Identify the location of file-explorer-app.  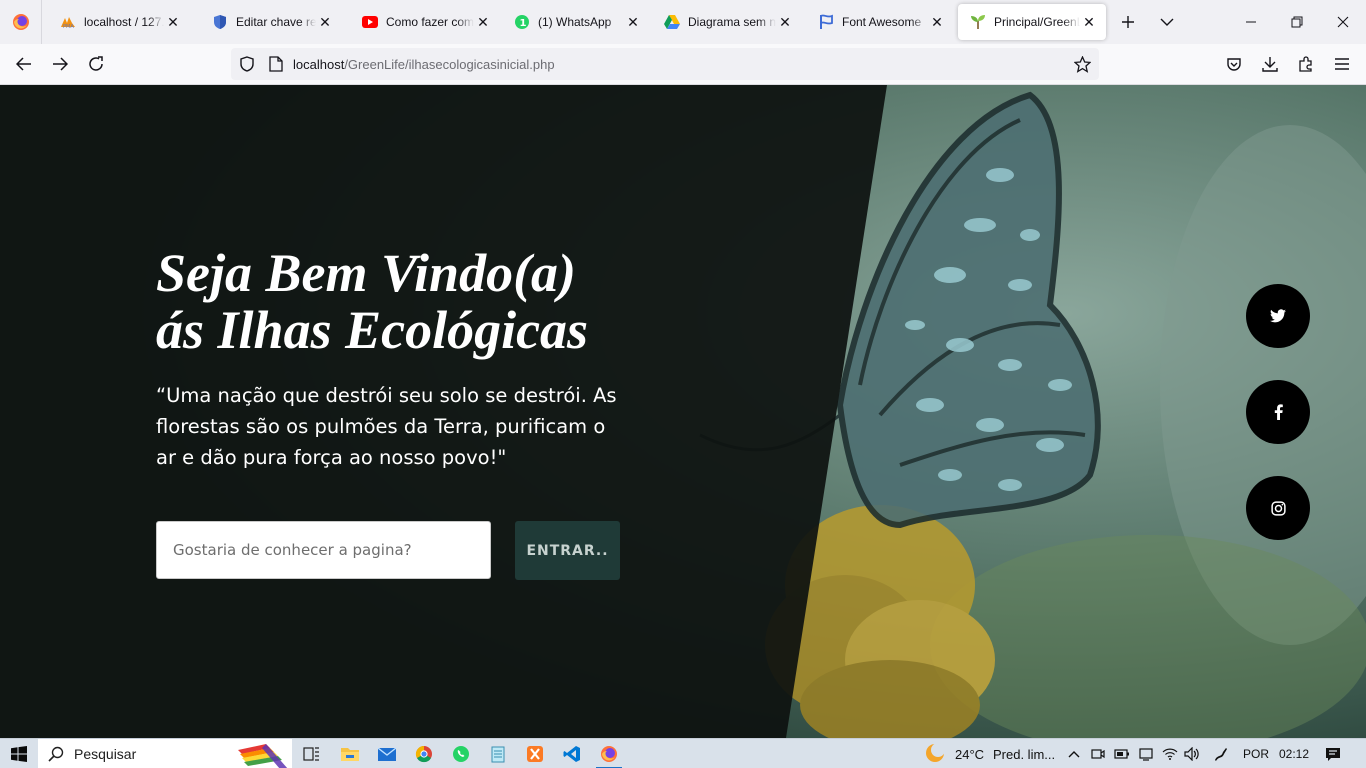
(350, 754).